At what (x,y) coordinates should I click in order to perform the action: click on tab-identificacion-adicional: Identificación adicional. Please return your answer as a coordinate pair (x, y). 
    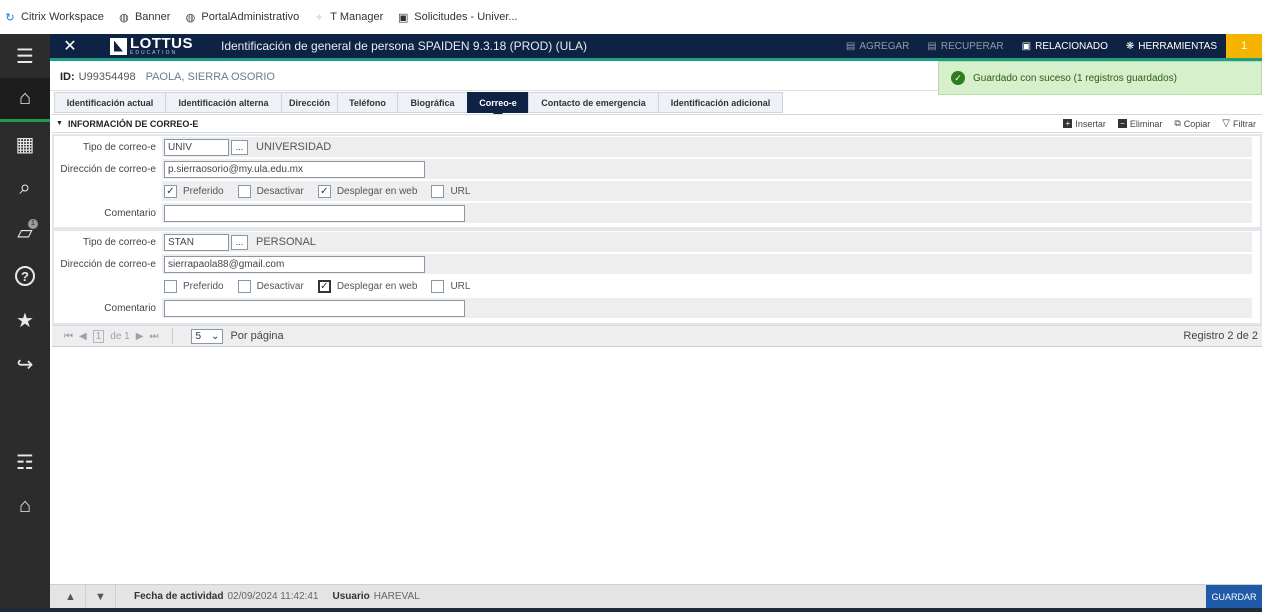
    Looking at the image, I should click on (720, 102).